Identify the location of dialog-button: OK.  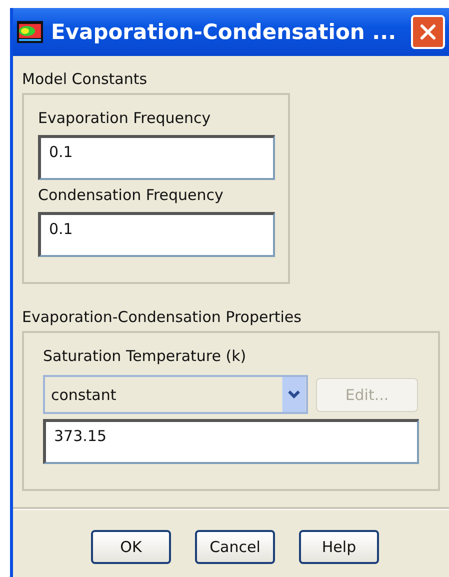
(131, 547).